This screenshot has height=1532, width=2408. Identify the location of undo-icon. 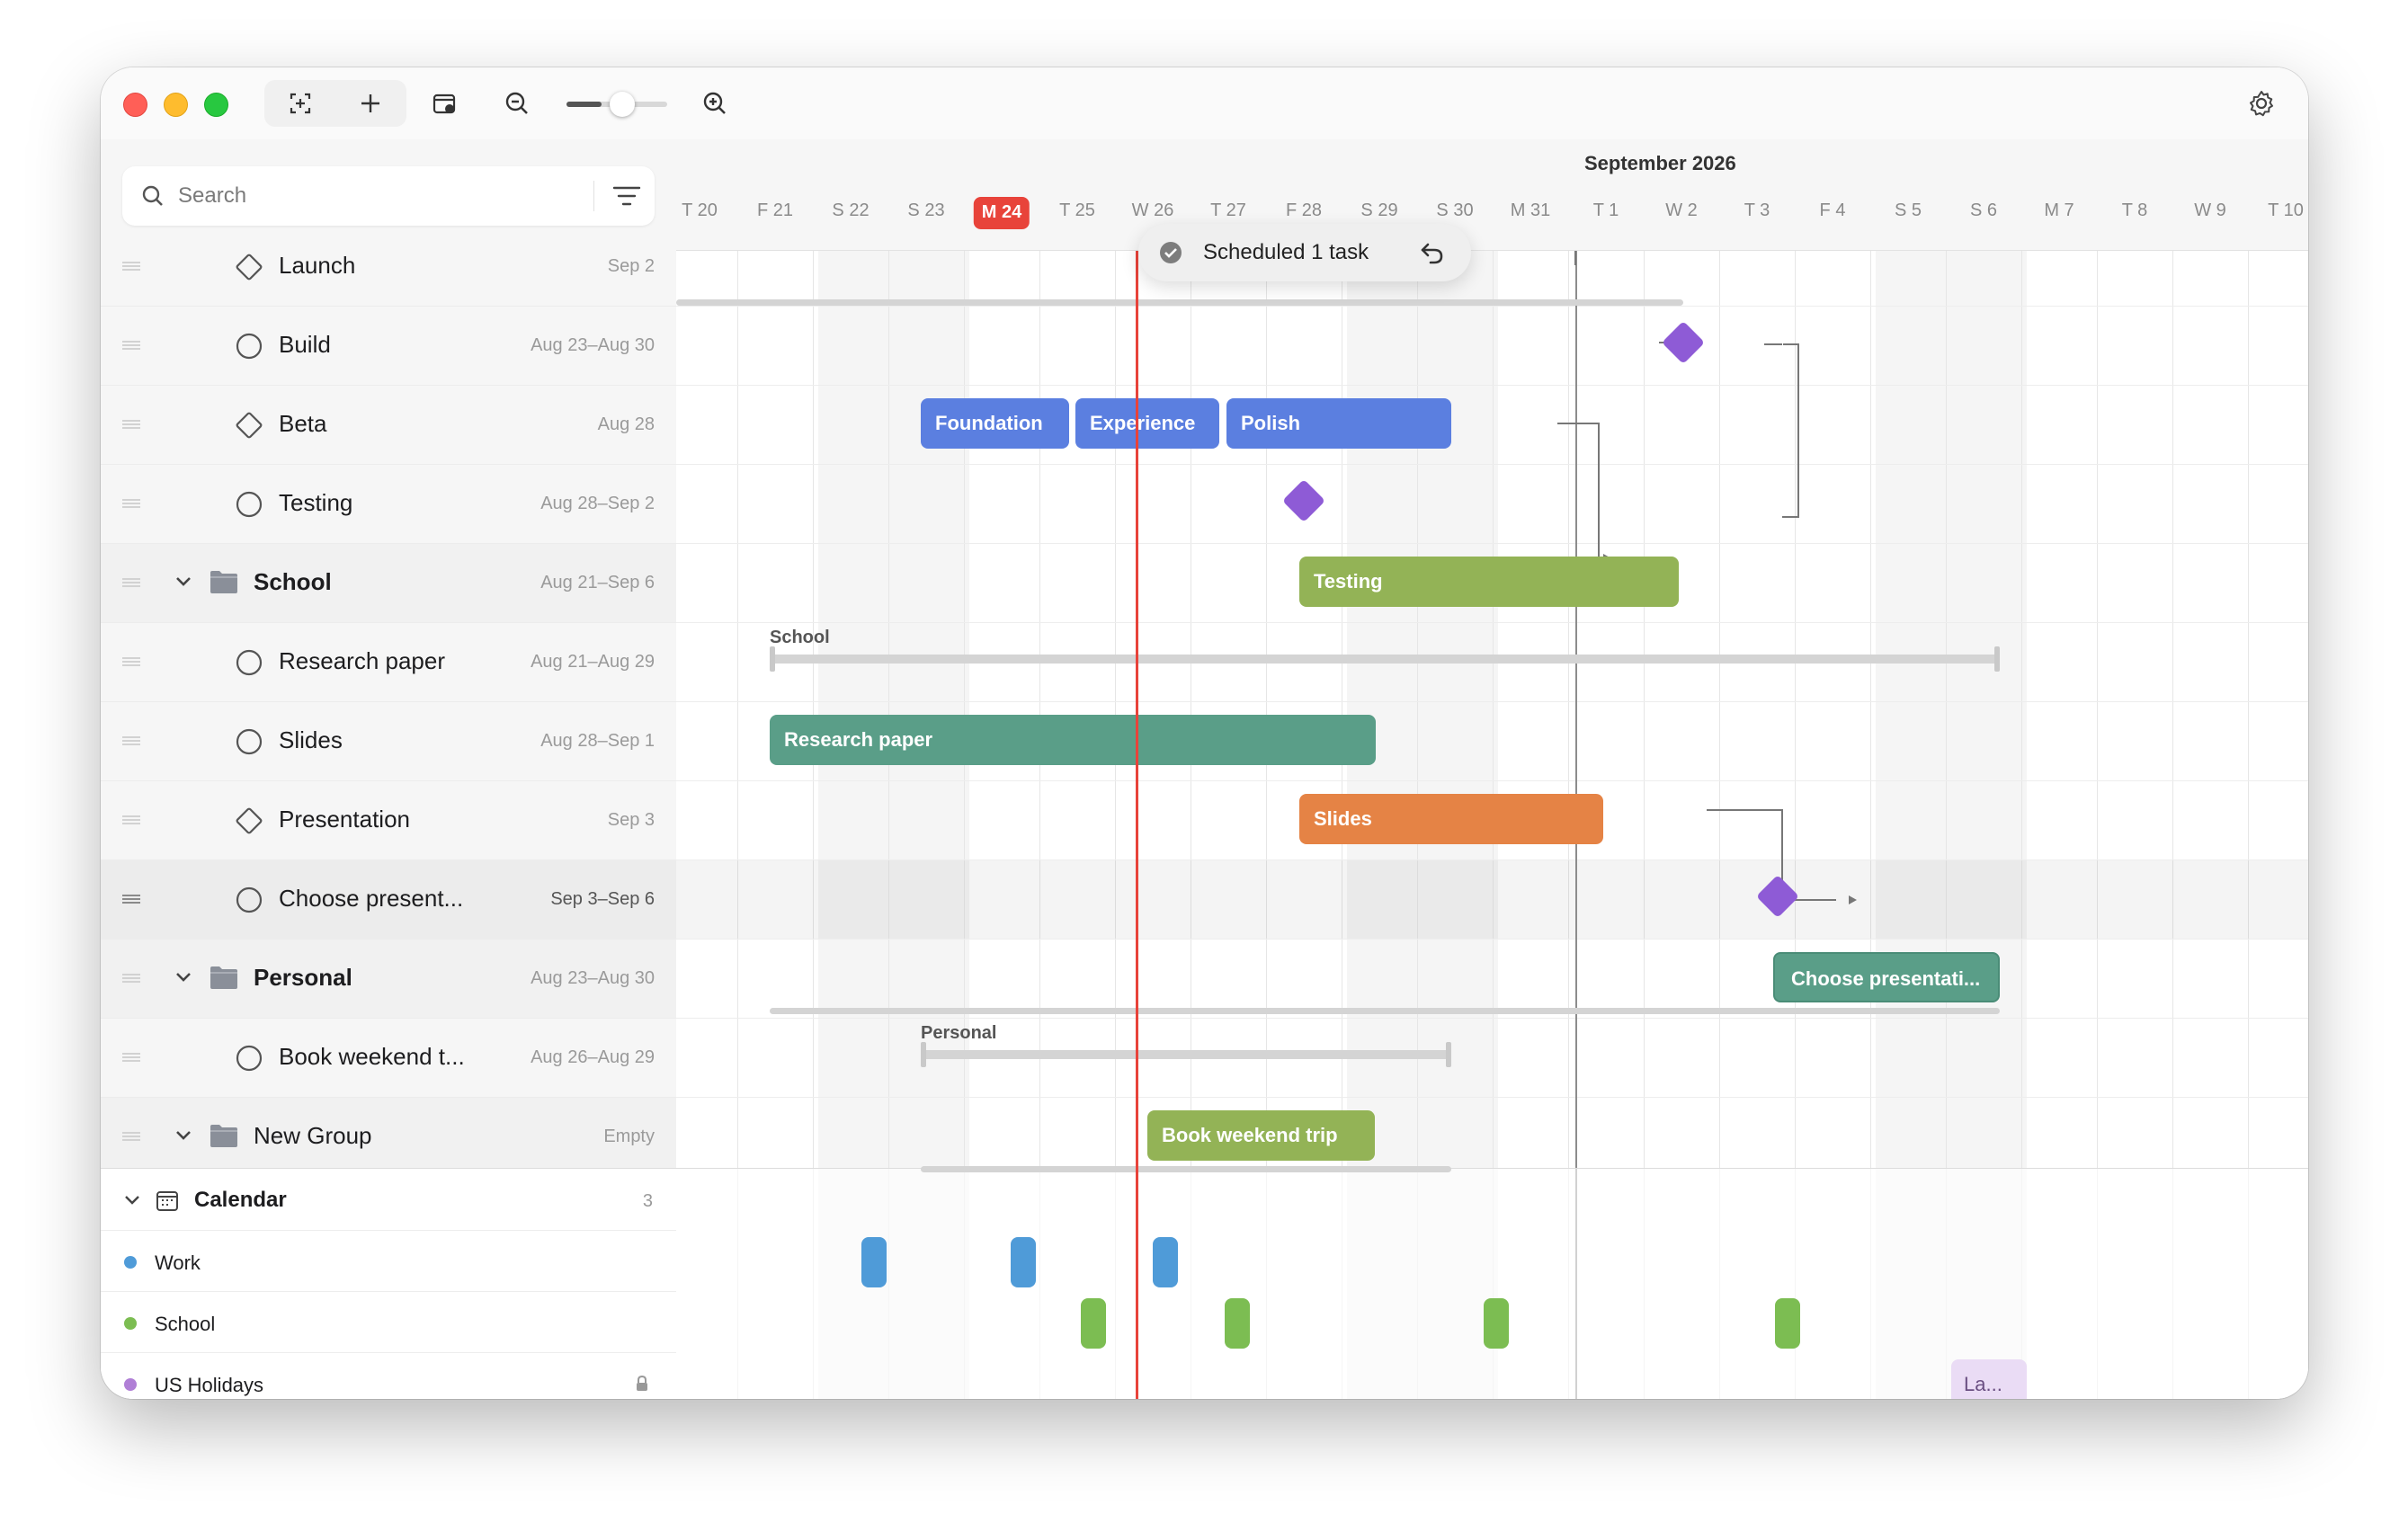
(1432, 253).